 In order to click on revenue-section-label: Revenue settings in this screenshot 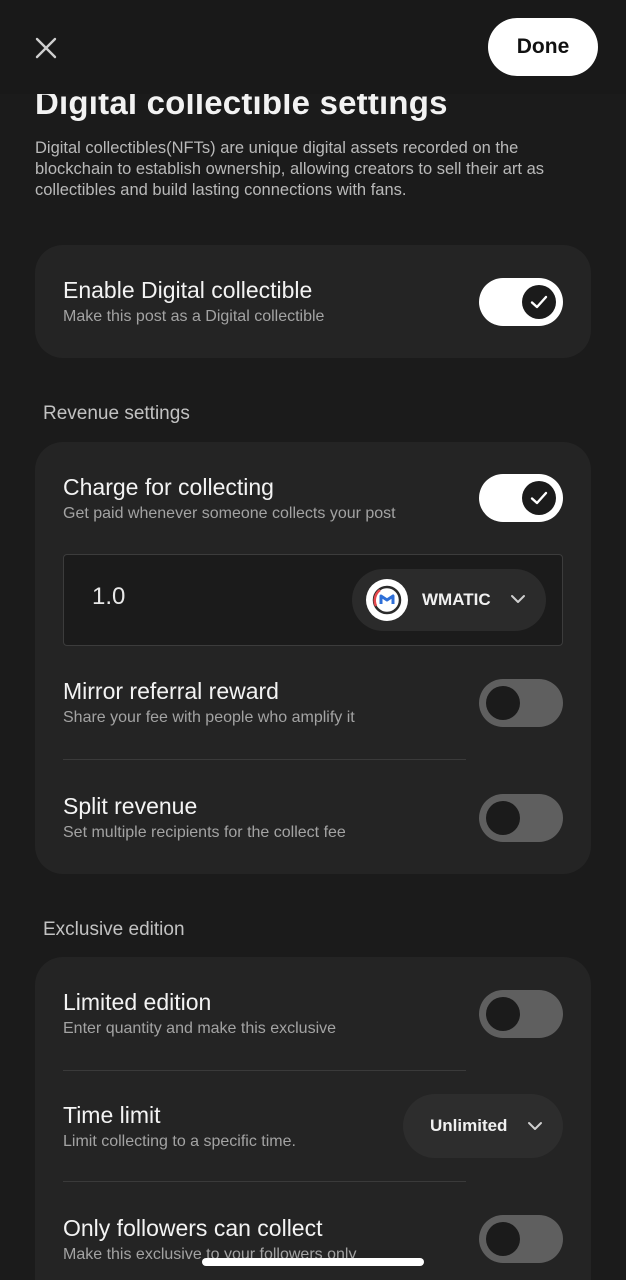, I will do `click(116, 413)`.